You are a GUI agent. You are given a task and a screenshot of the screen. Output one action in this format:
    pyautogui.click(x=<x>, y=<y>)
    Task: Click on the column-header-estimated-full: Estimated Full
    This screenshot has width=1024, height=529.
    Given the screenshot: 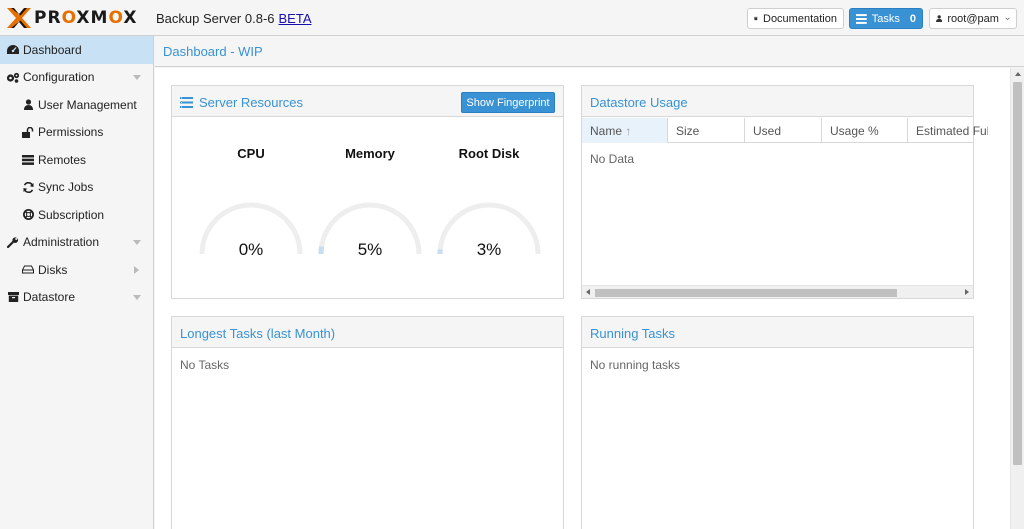 What is the action you would take?
    pyautogui.click(x=948, y=130)
    